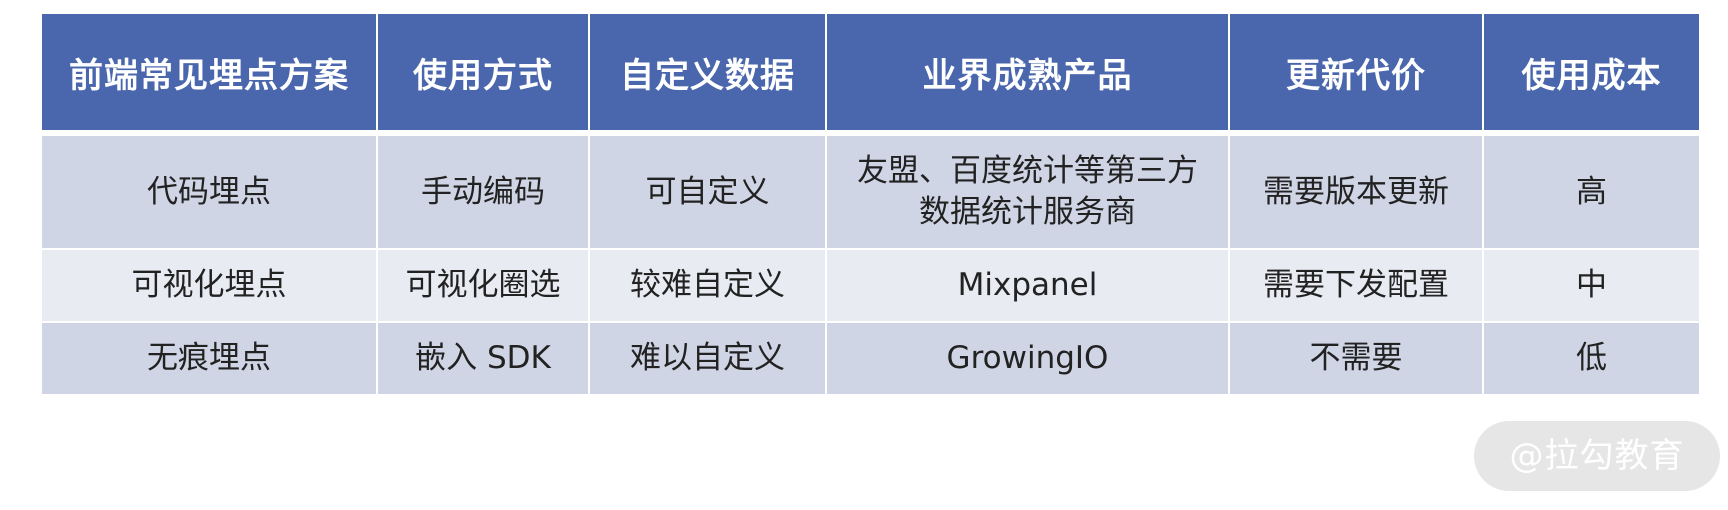  I want to click on cell-usage: 可视化圈选, so click(483, 286).